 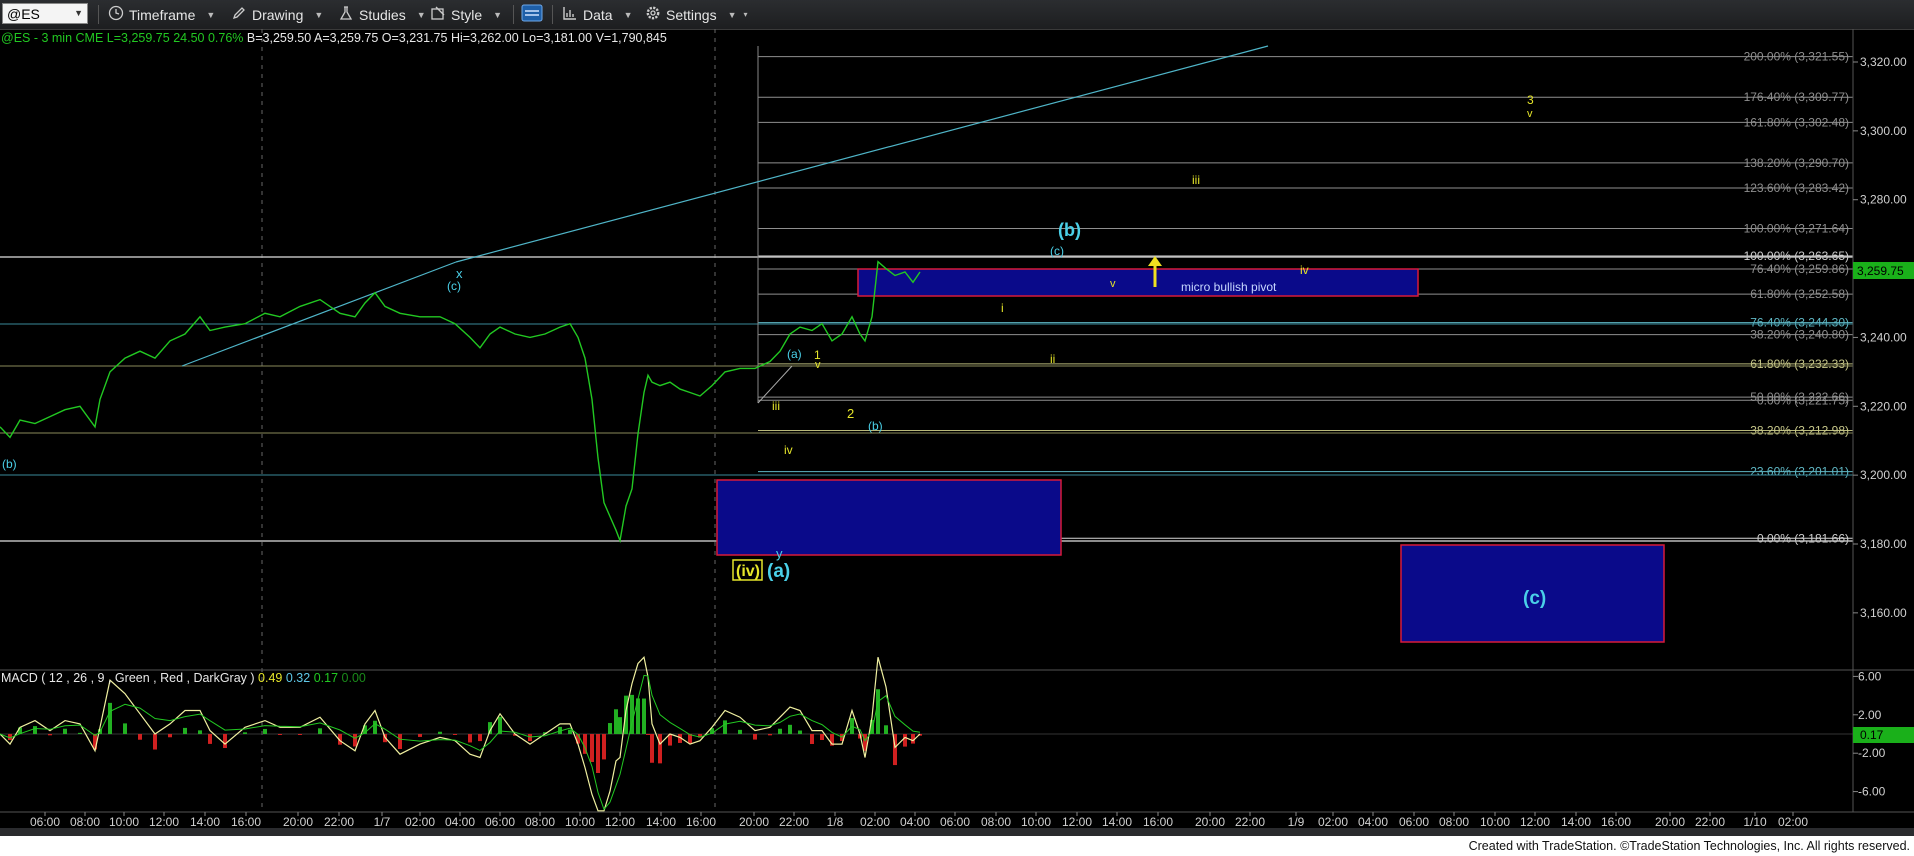 I want to click on style-button: Style ▼, so click(x=466, y=14).